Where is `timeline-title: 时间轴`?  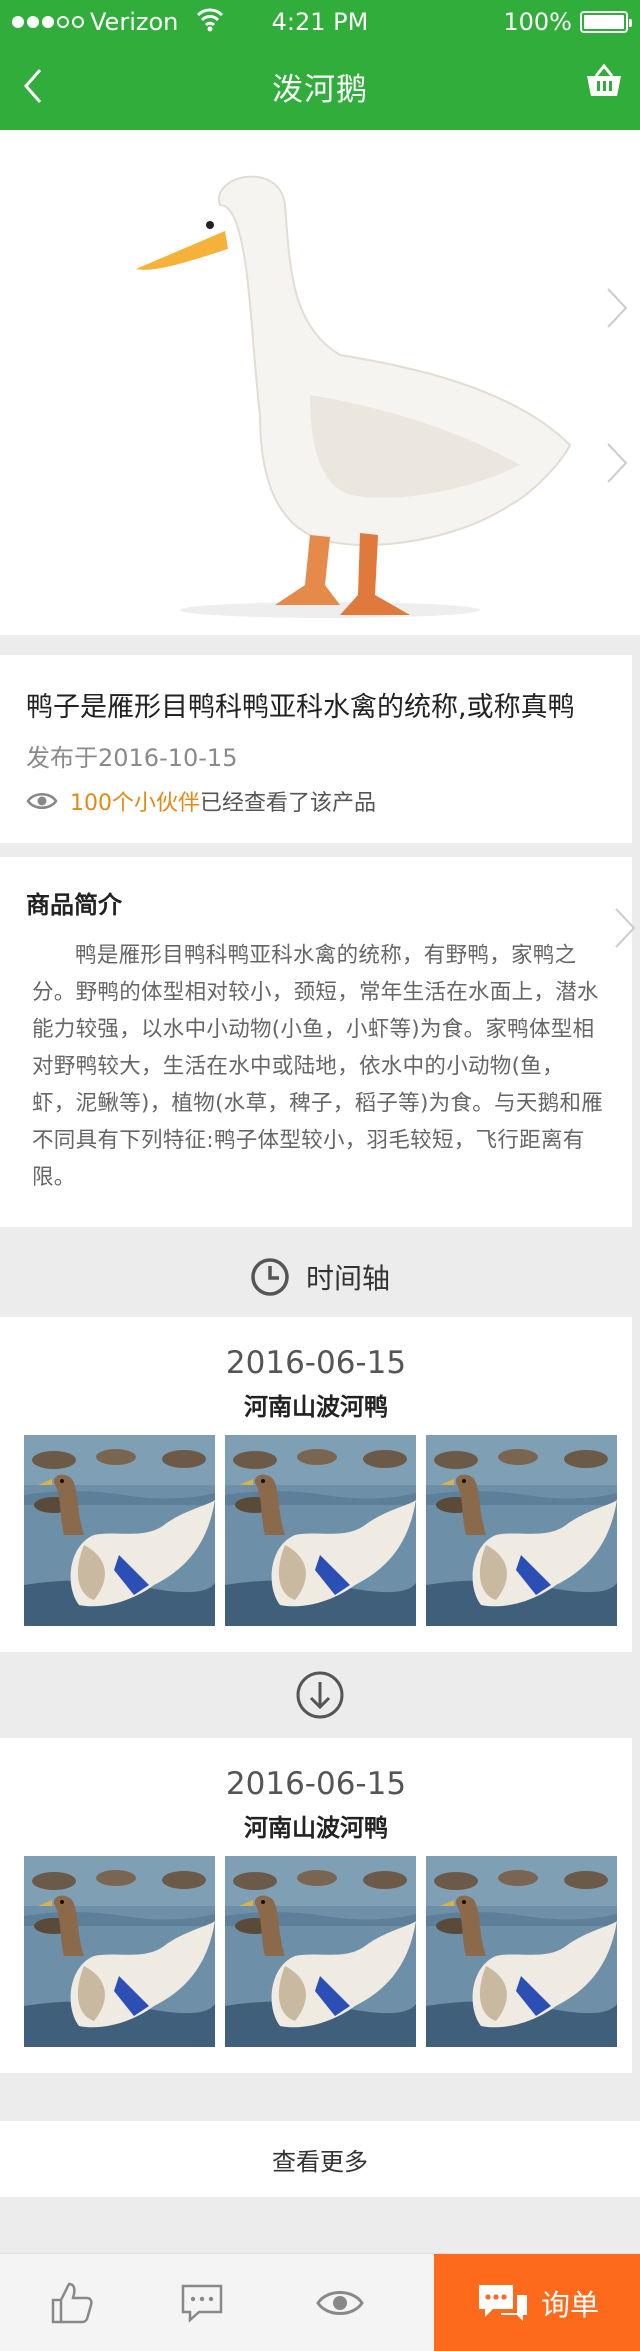
timeline-title: 时间轴 is located at coordinates (347, 1278).